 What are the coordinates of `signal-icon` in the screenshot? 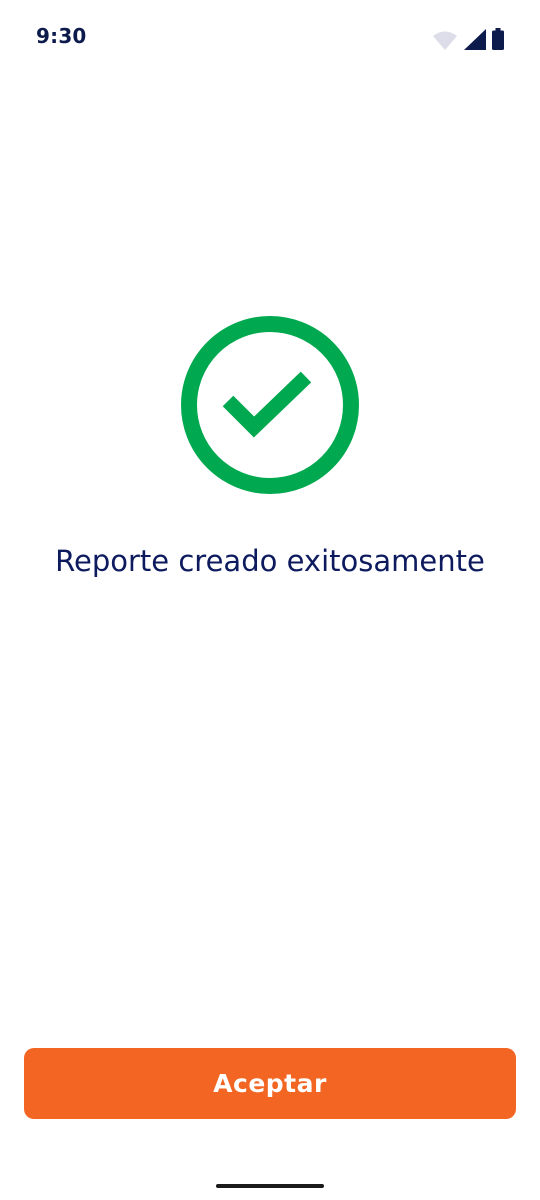 It's located at (475, 39).